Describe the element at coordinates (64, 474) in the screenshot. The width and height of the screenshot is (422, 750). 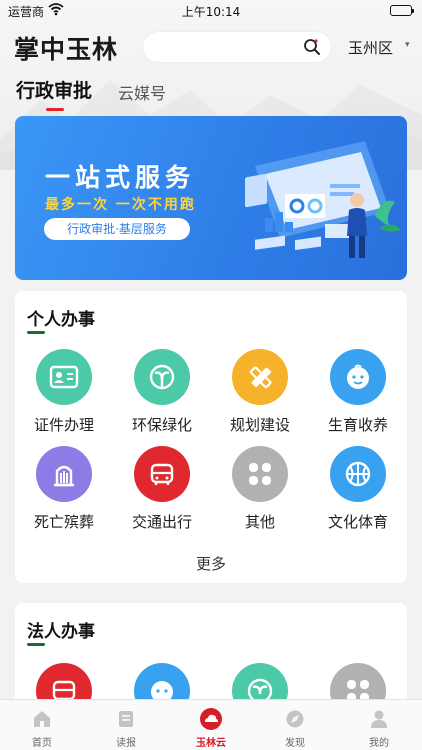
I see `memorial-icon` at that location.